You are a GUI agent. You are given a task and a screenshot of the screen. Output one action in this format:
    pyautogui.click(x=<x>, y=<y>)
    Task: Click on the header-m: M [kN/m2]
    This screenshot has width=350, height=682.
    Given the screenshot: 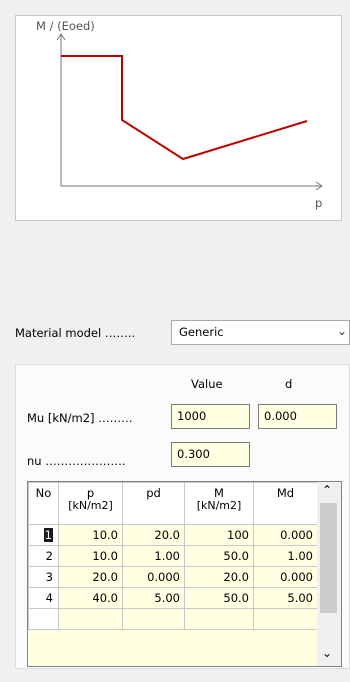 What is the action you would take?
    pyautogui.click(x=219, y=503)
    